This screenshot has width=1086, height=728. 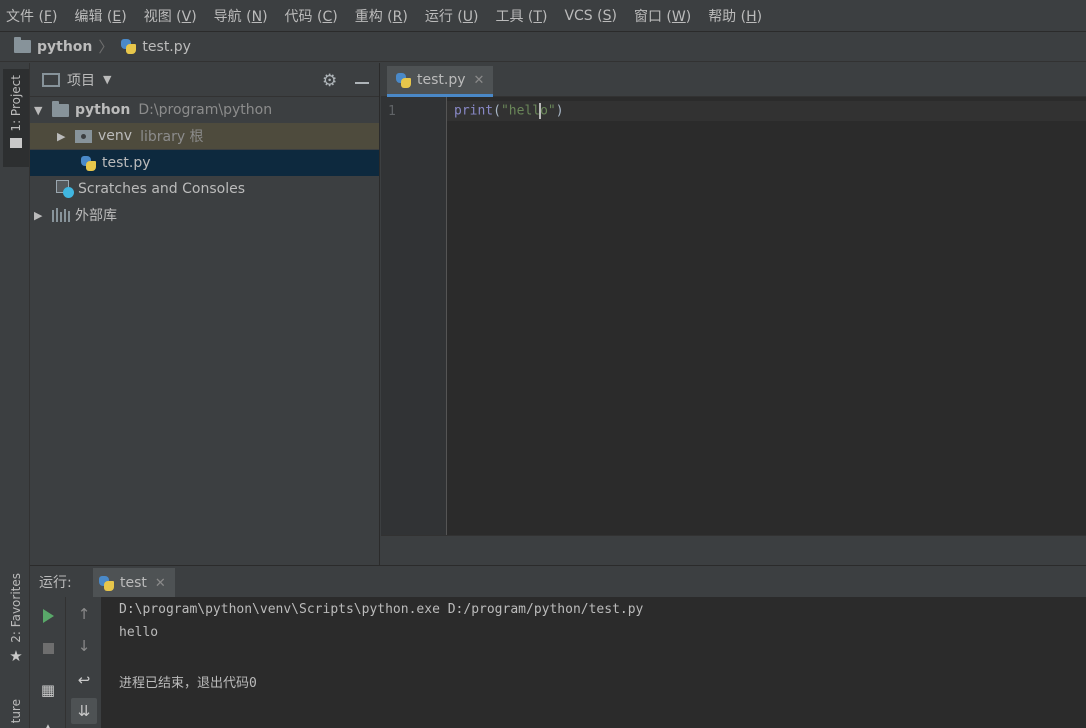 What do you see at coordinates (405, 16) in the screenshot?
I see `menu-refactor-tail: )` at bounding box center [405, 16].